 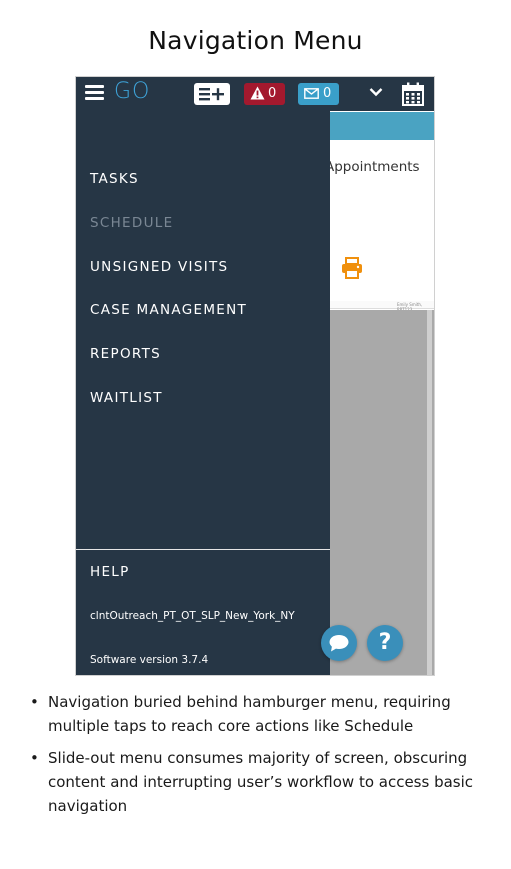 What do you see at coordinates (376, 92) in the screenshot?
I see `chevron-down-icon` at bounding box center [376, 92].